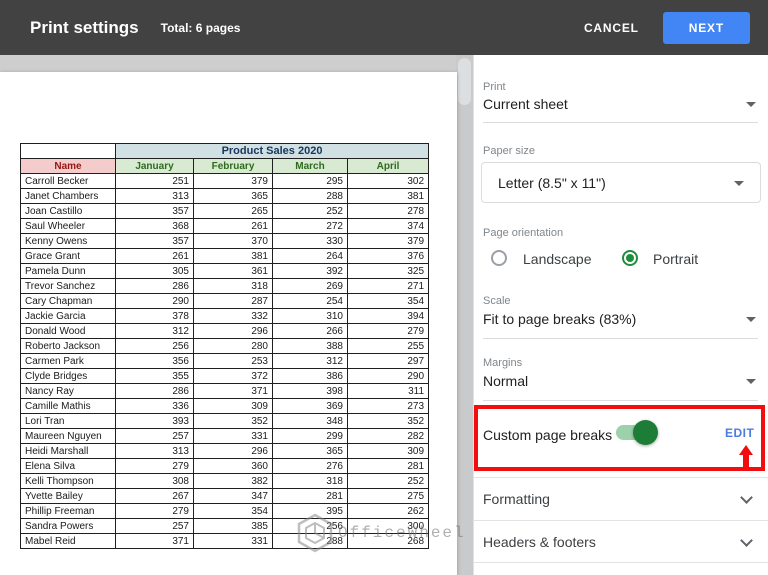  What do you see at coordinates (464, 81) in the screenshot?
I see `preview-scrollbar-thumb` at bounding box center [464, 81].